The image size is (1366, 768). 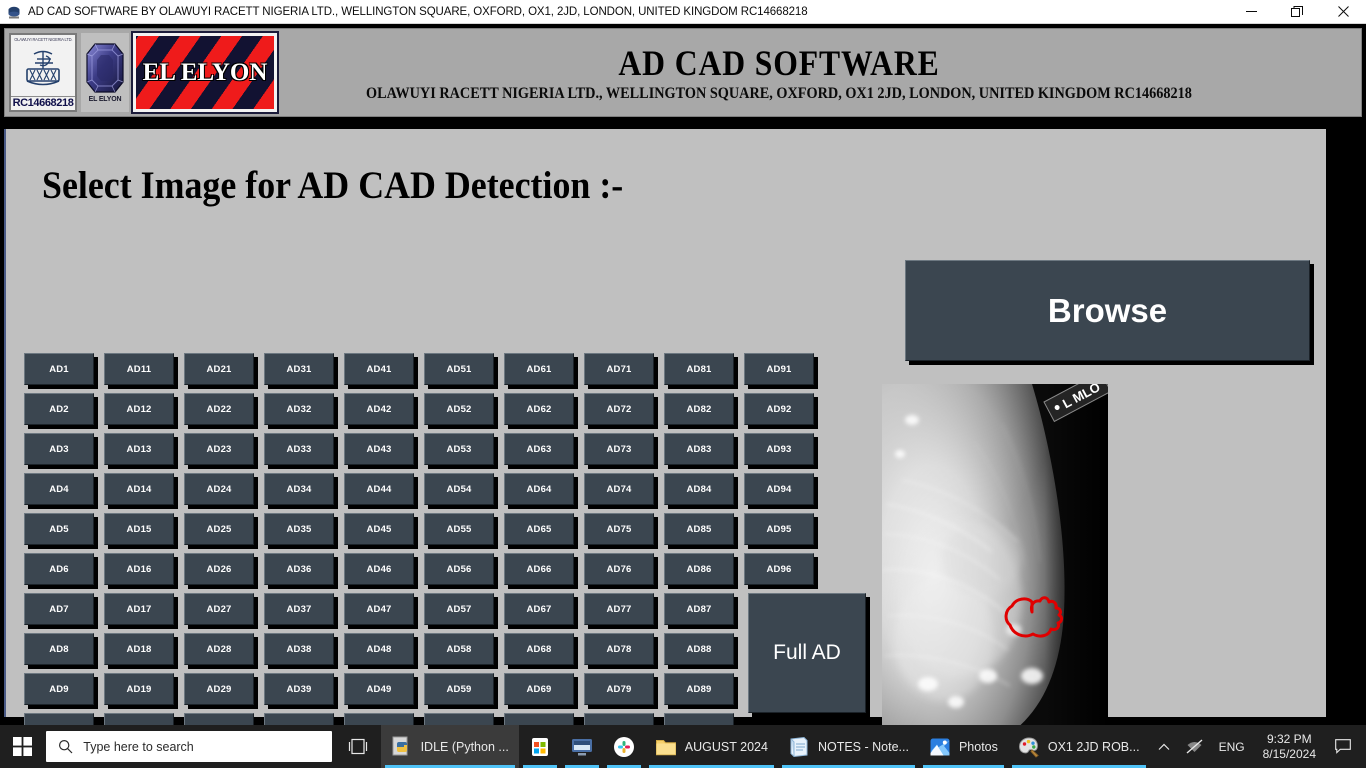 I want to click on ad-image-button: AD61, so click(x=539, y=369).